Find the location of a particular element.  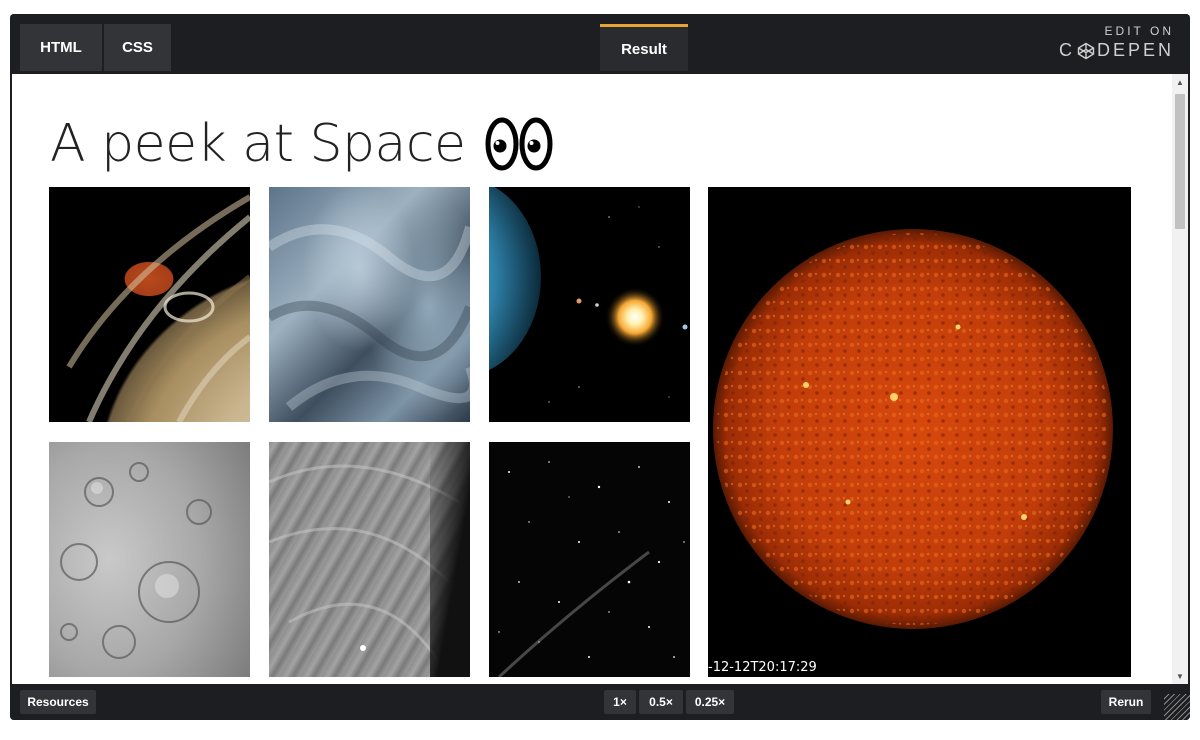

codepen-logo: C DEPEN is located at coordinates (1116, 50).